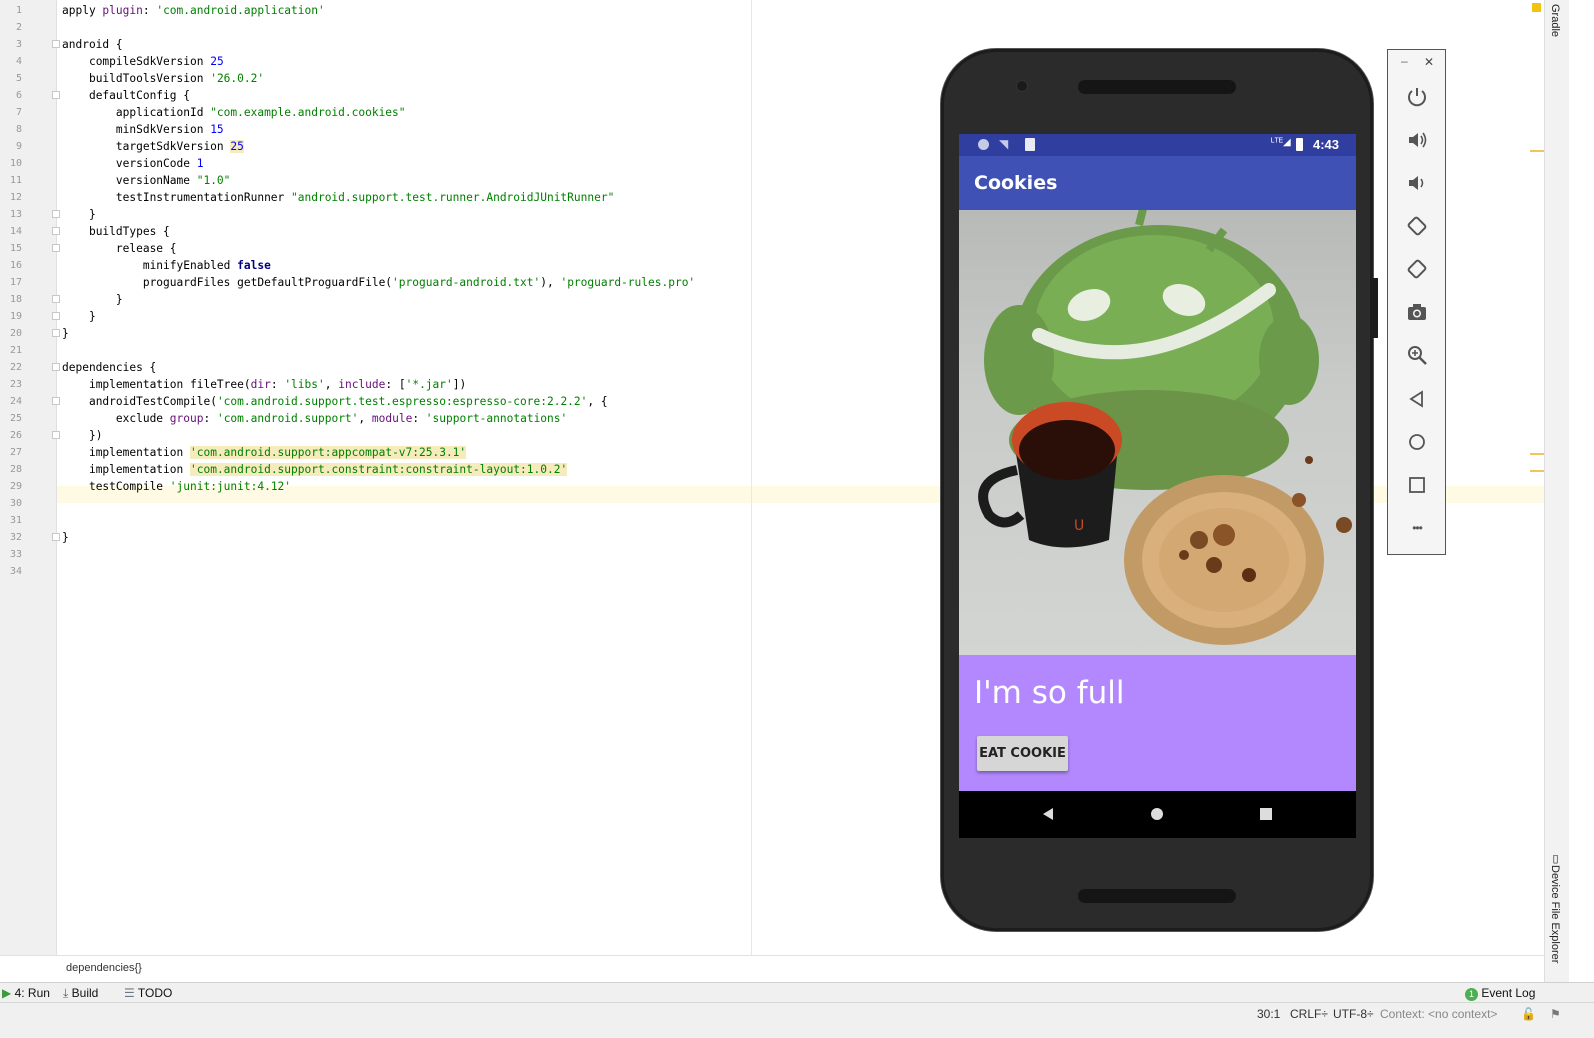 The height and width of the screenshot is (1038, 1594). I want to click on context-indicator: Context: <no context>, so click(1438, 1014).